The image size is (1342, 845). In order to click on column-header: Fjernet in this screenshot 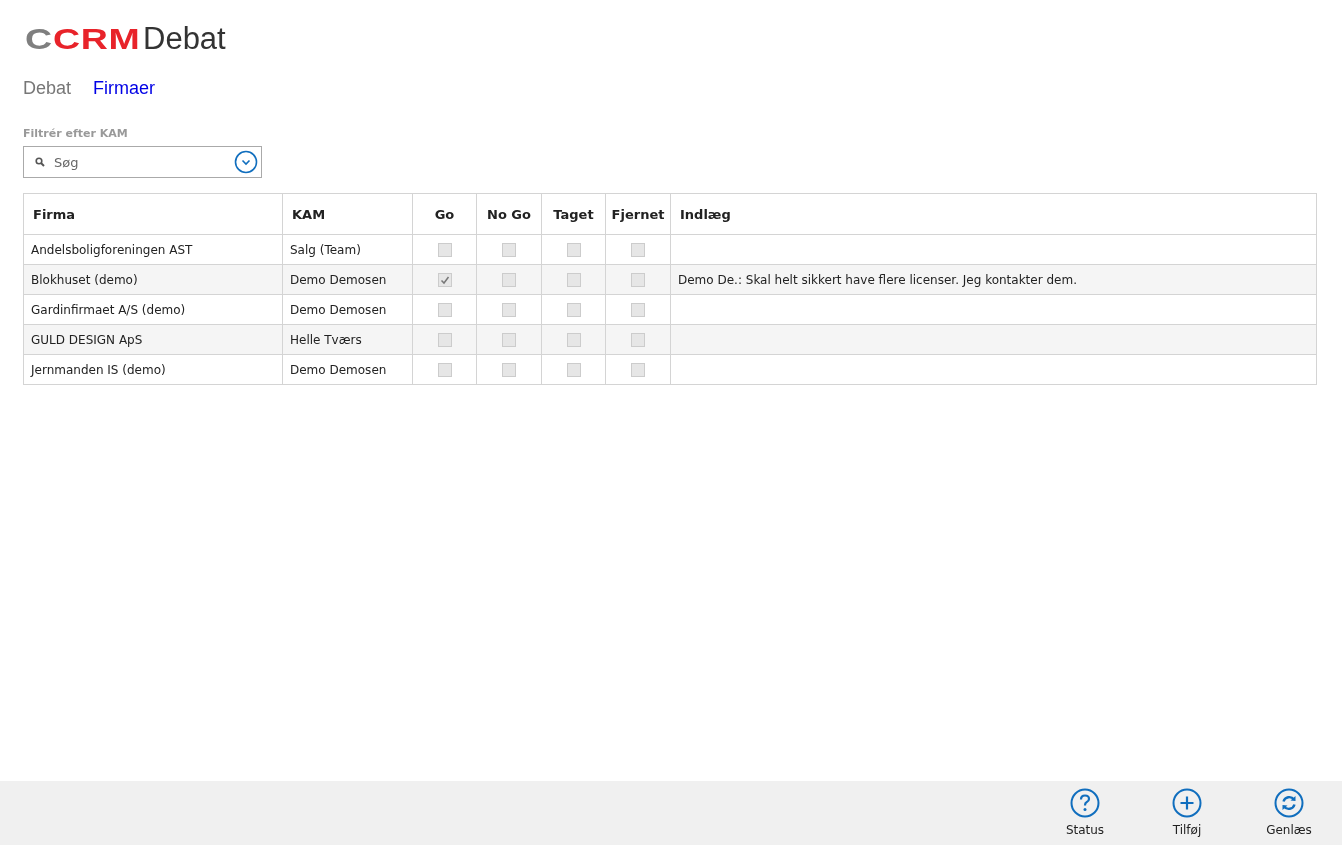, I will do `click(638, 214)`.